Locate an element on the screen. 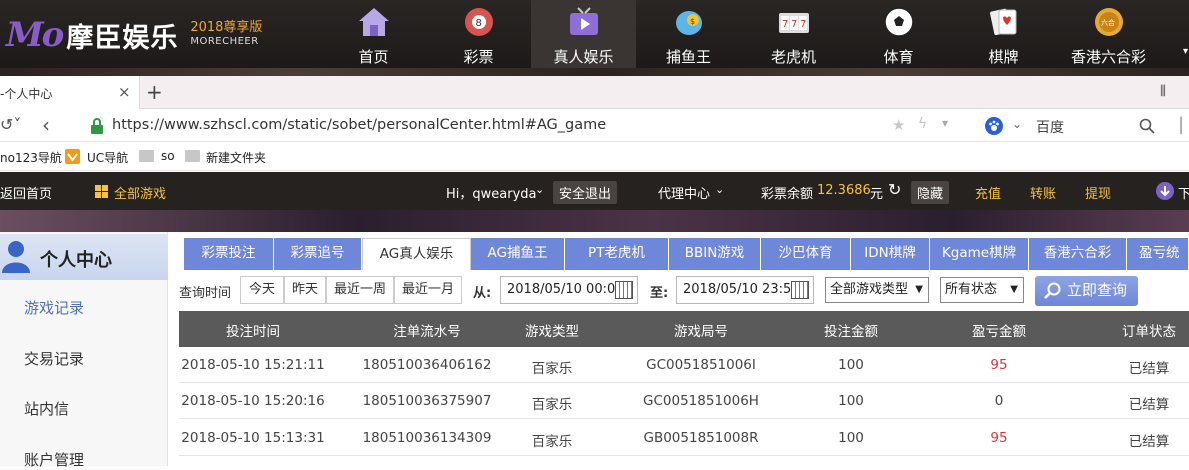  playing-cards-icon is located at coordinates (1003, 22).